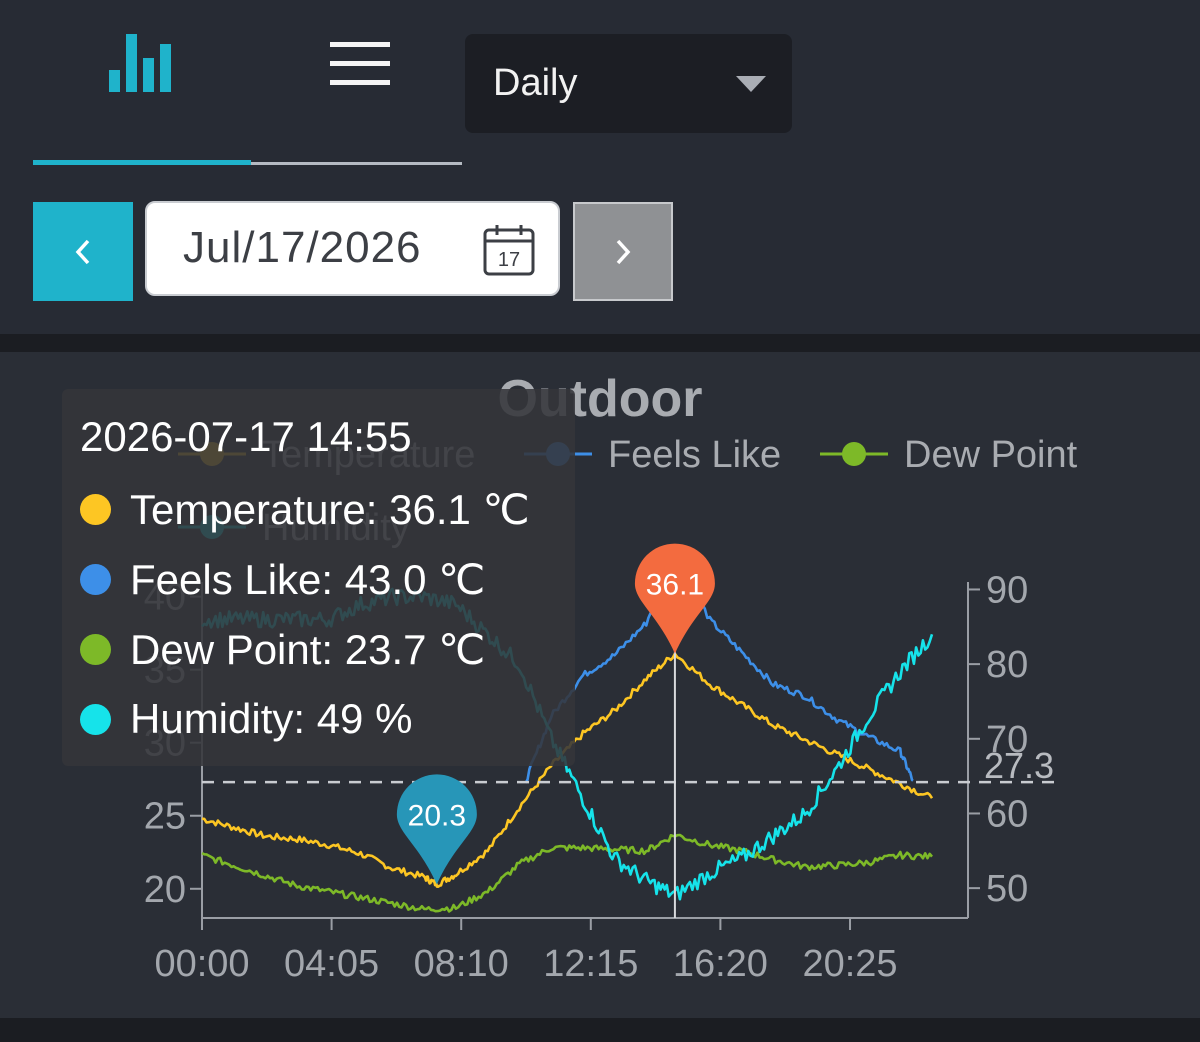 This screenshot has width=1200, height=1042. I want to click on y-right-tick-label: 80, so click(1007, 665).